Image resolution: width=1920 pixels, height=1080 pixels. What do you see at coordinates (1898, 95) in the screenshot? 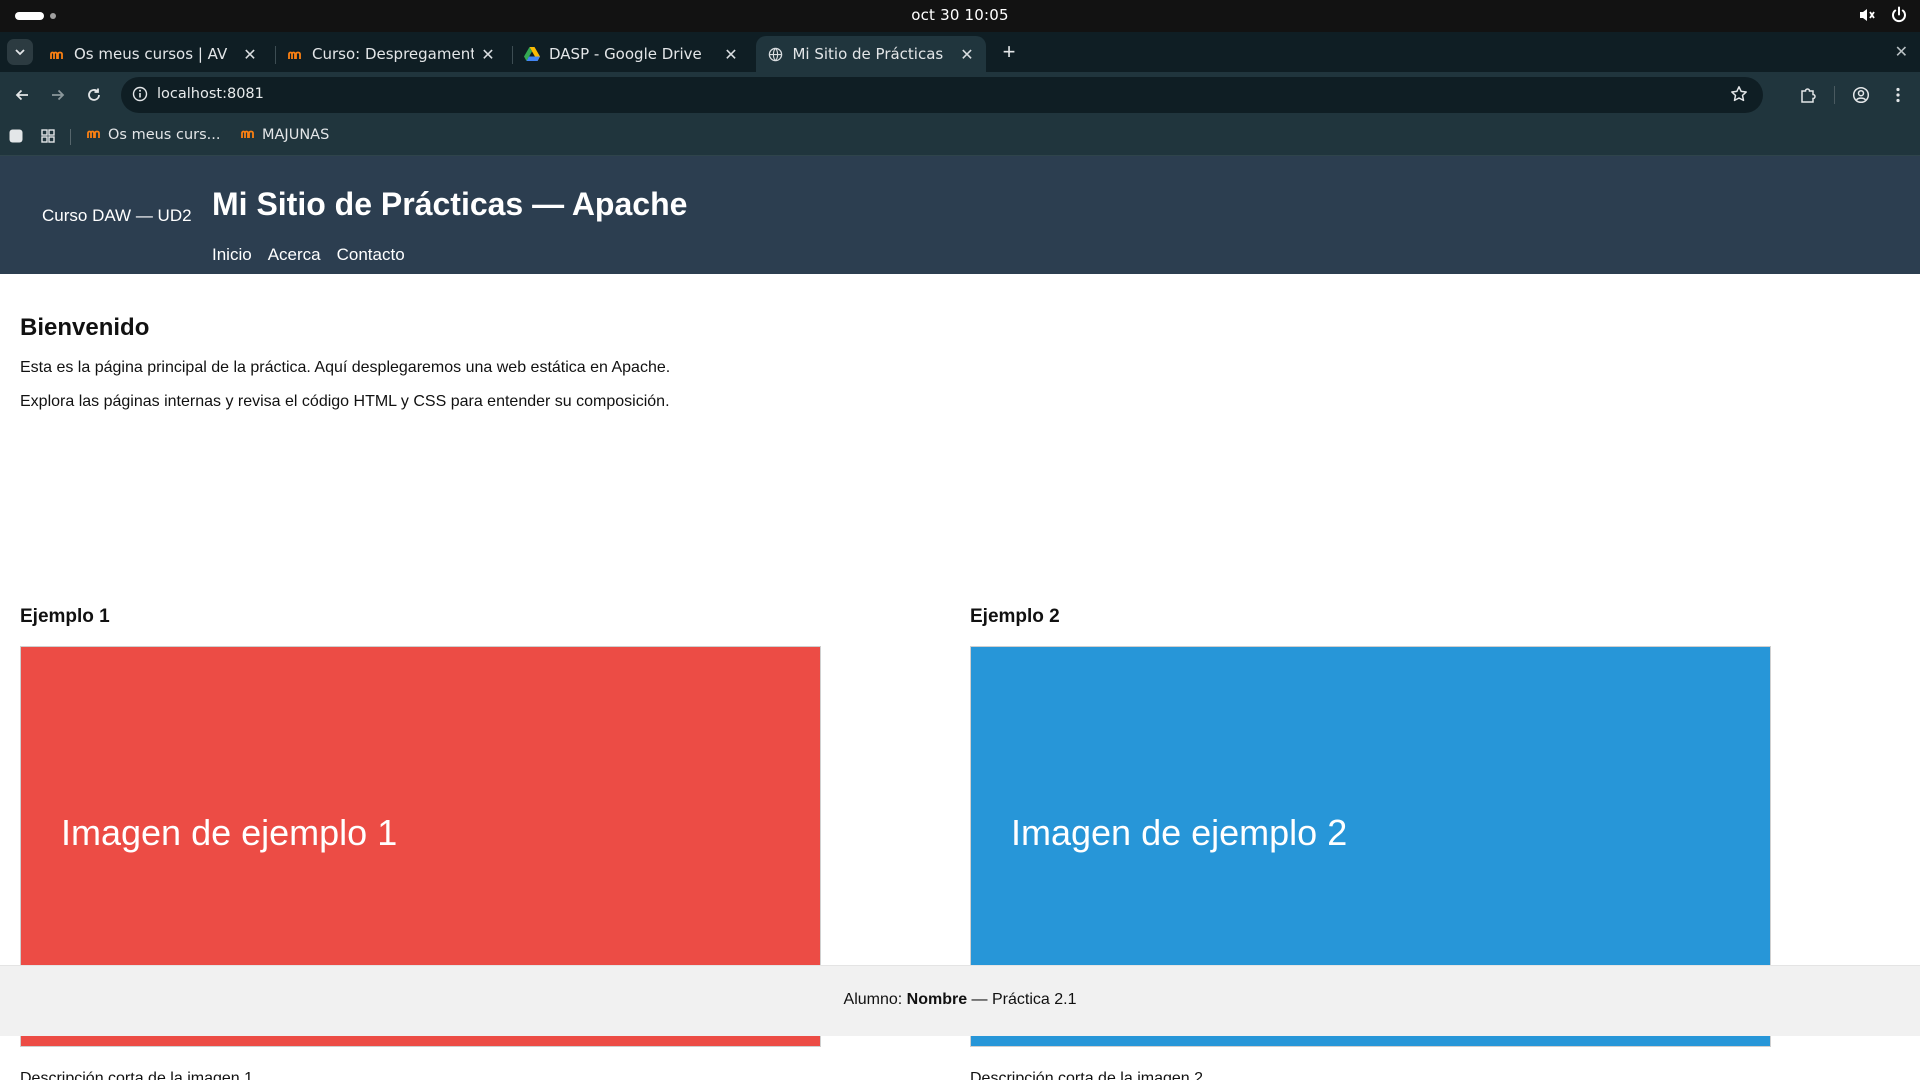
I see `kebab-menu-icon` at bounding box center [1898, 95].